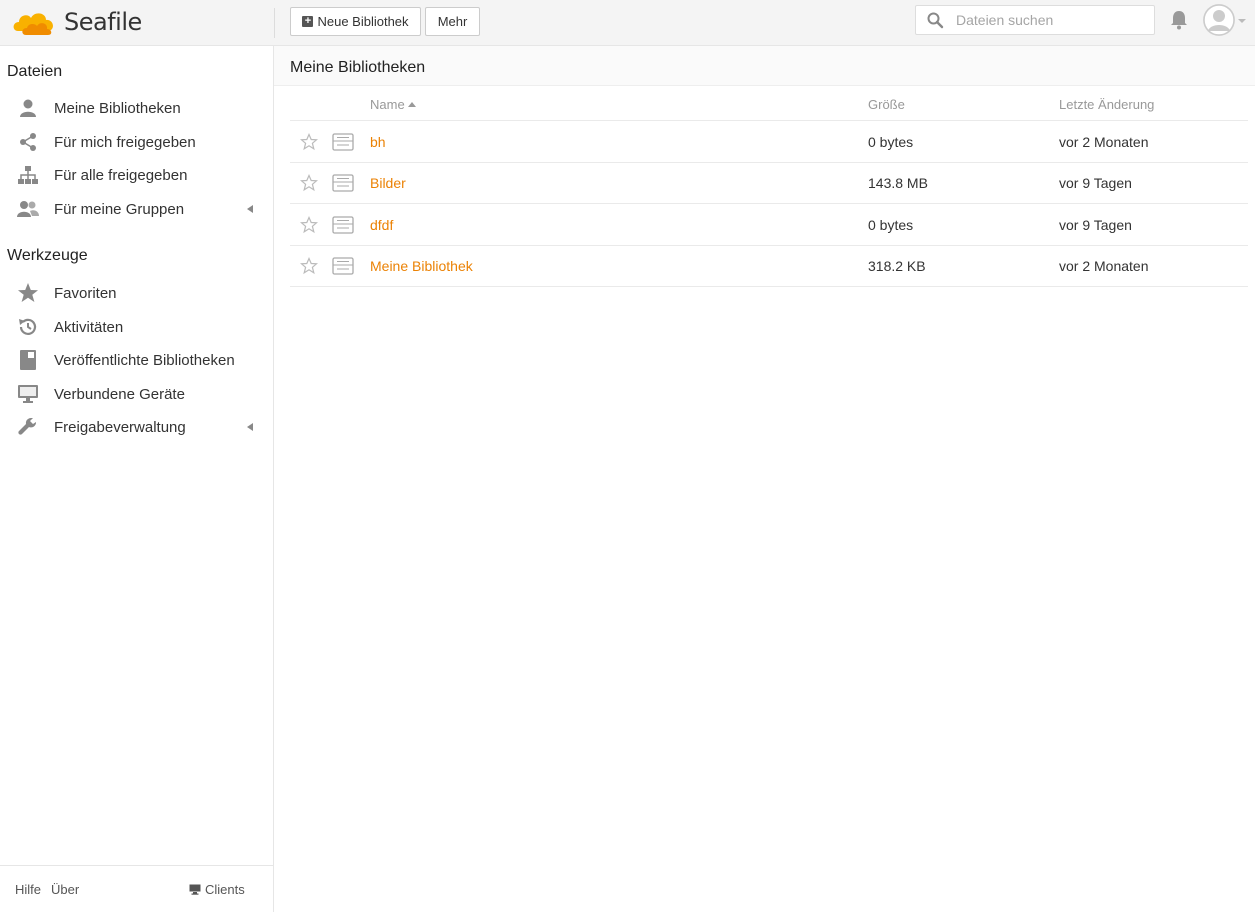 The width and height of the screenshot is (1255, 912). I want to click on sidebar-item-label: Aktivitäten, so click(89, 327).